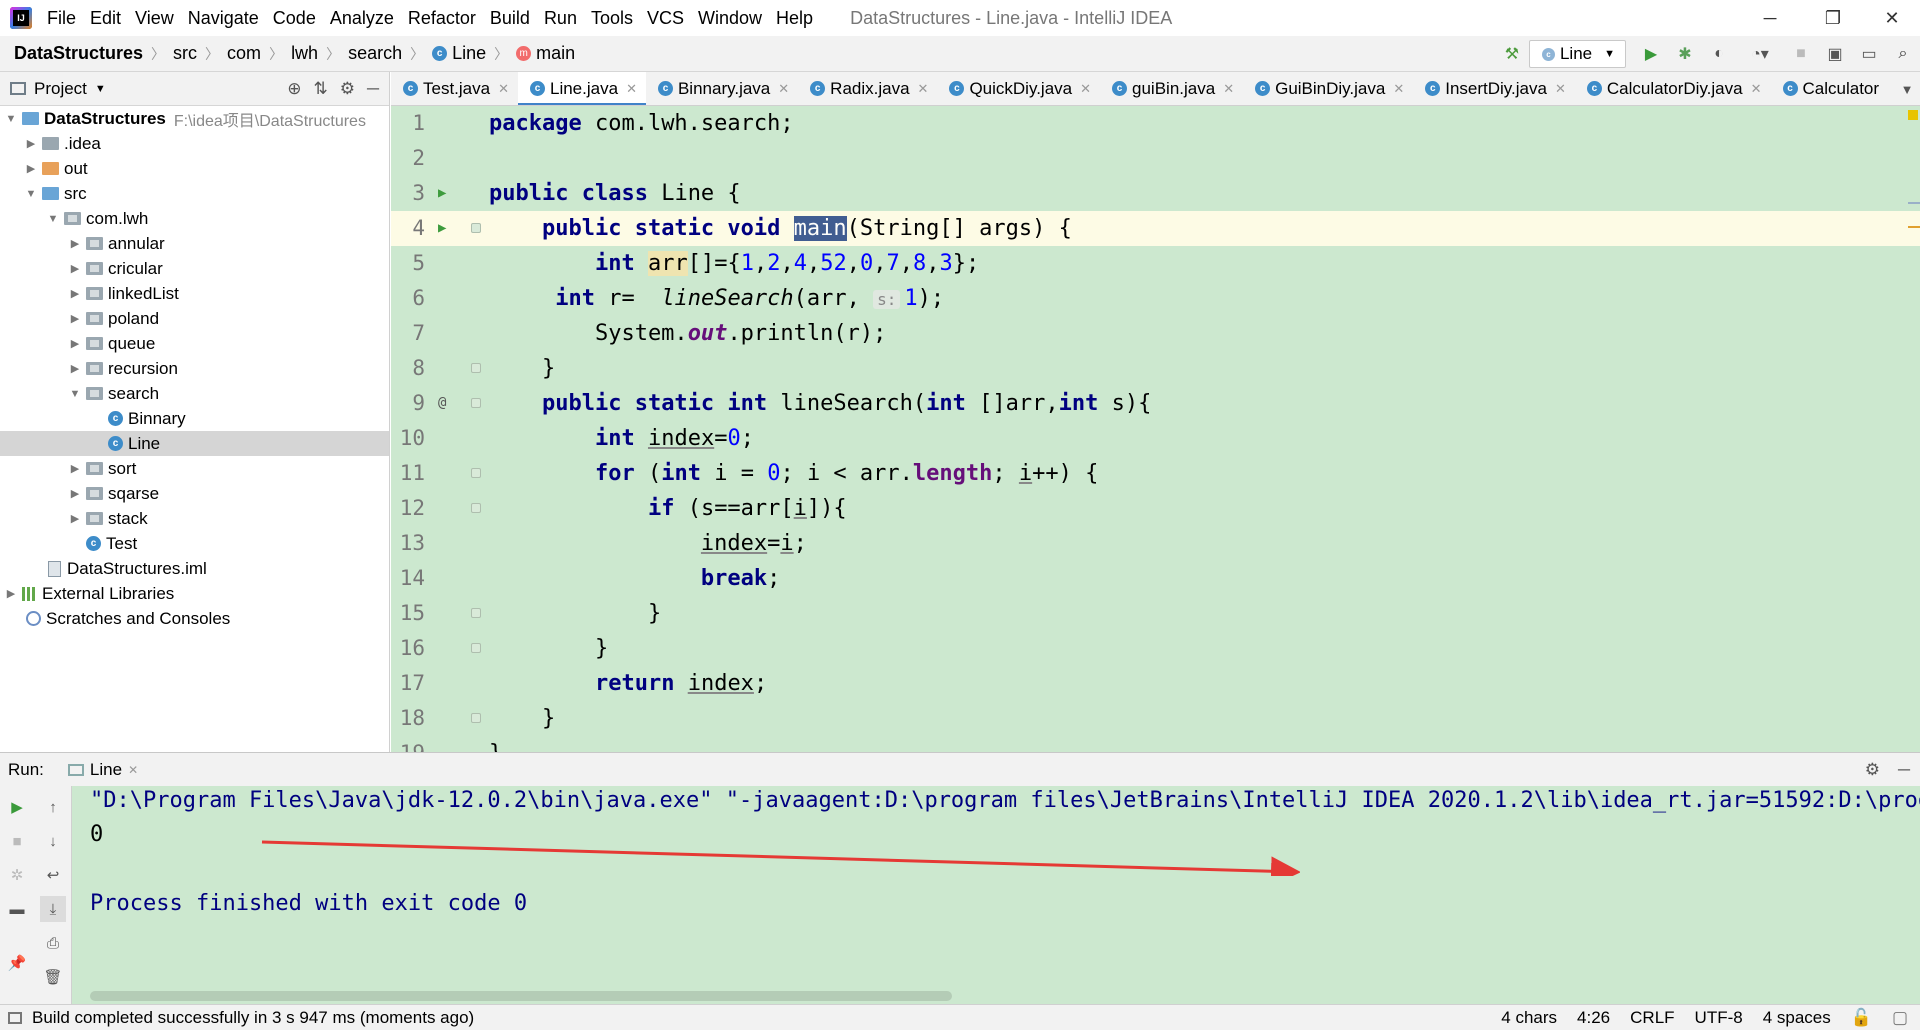 The height and width of the screenshot is (1031, 1920). What do you see at coordinates (1913, 115) in the screenshot?
I see `inspection-status-icon` at bounding box center [1913, 115].